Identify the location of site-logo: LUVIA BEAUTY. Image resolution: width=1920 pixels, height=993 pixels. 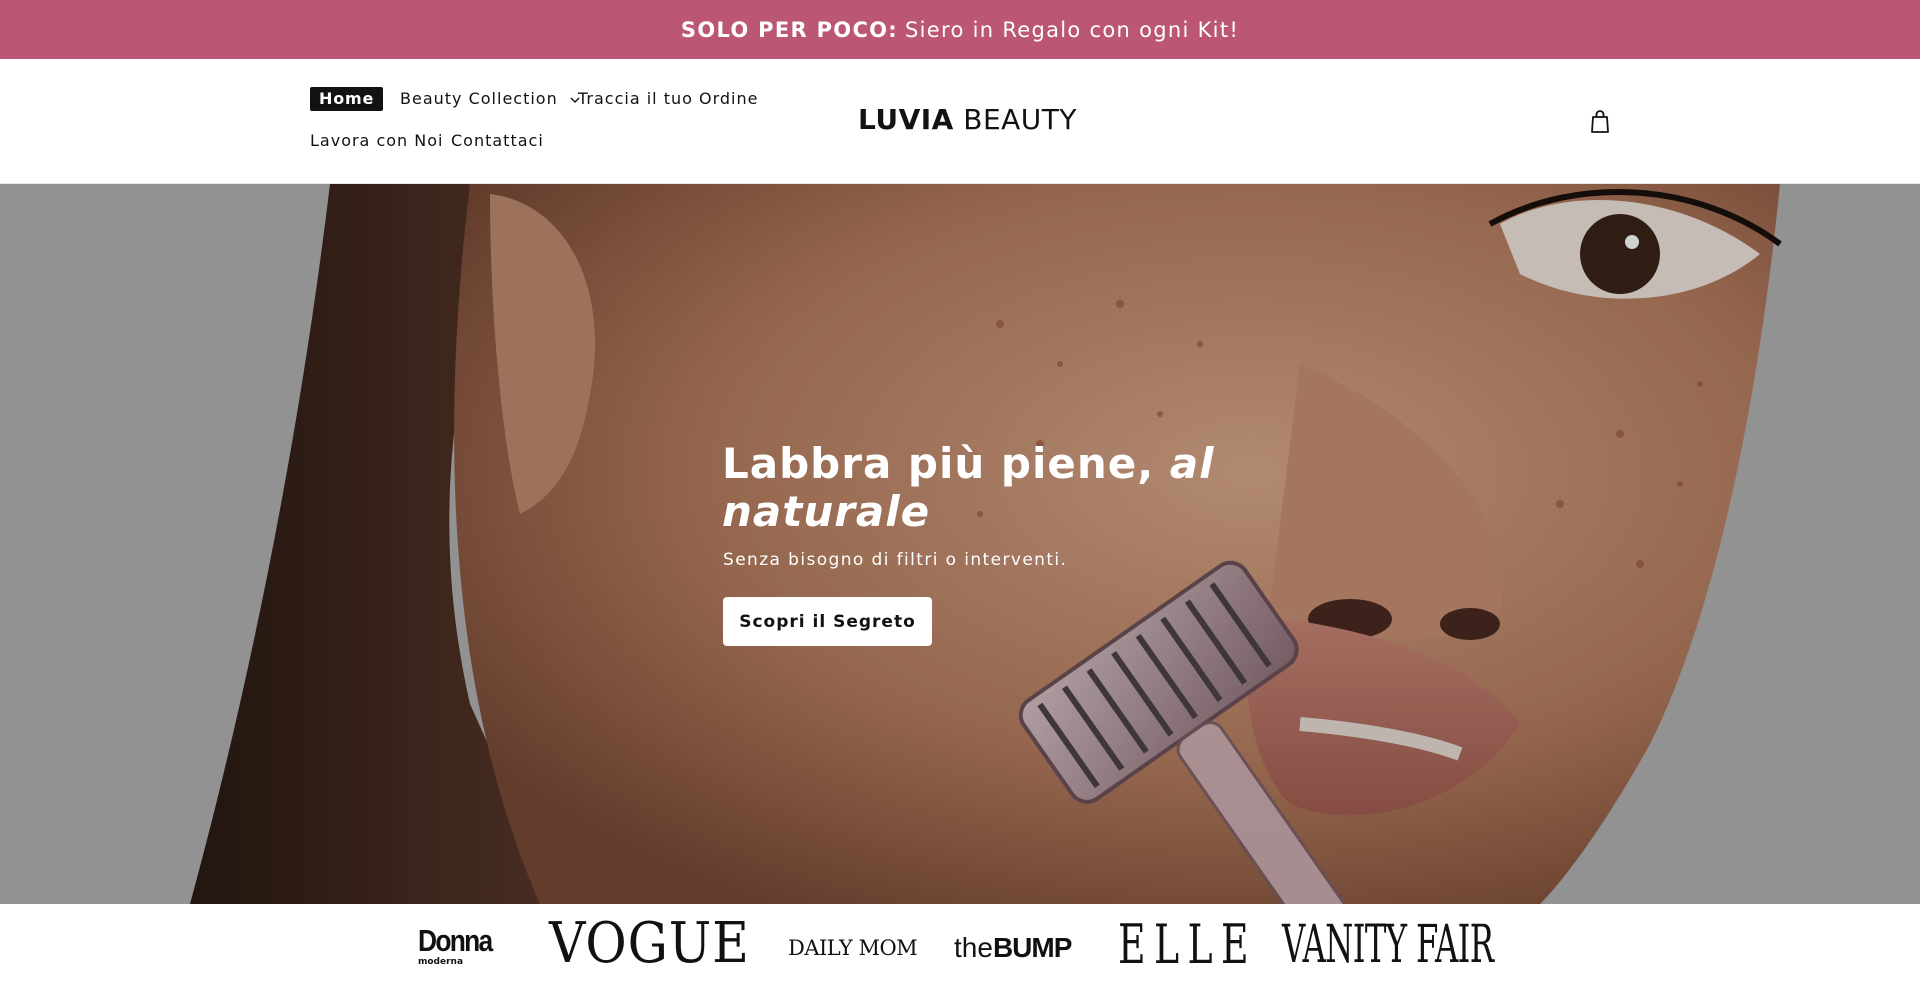
(967, 120).